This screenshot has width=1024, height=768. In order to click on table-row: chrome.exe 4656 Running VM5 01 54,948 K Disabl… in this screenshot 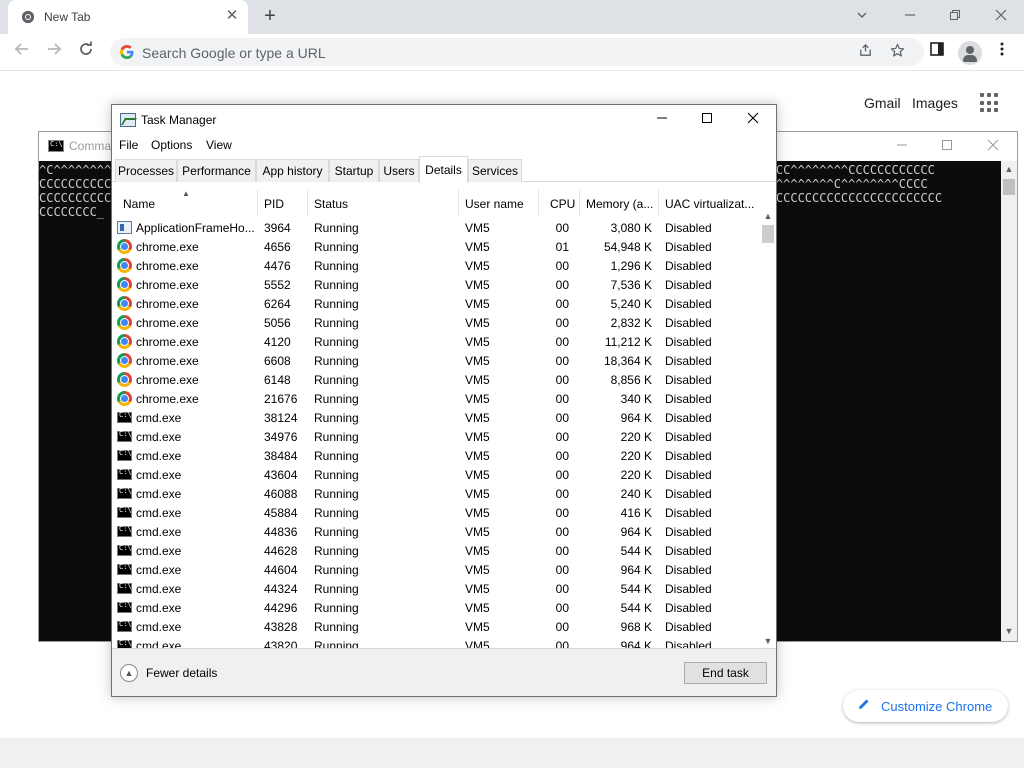, I will do `click(436, 246)`.